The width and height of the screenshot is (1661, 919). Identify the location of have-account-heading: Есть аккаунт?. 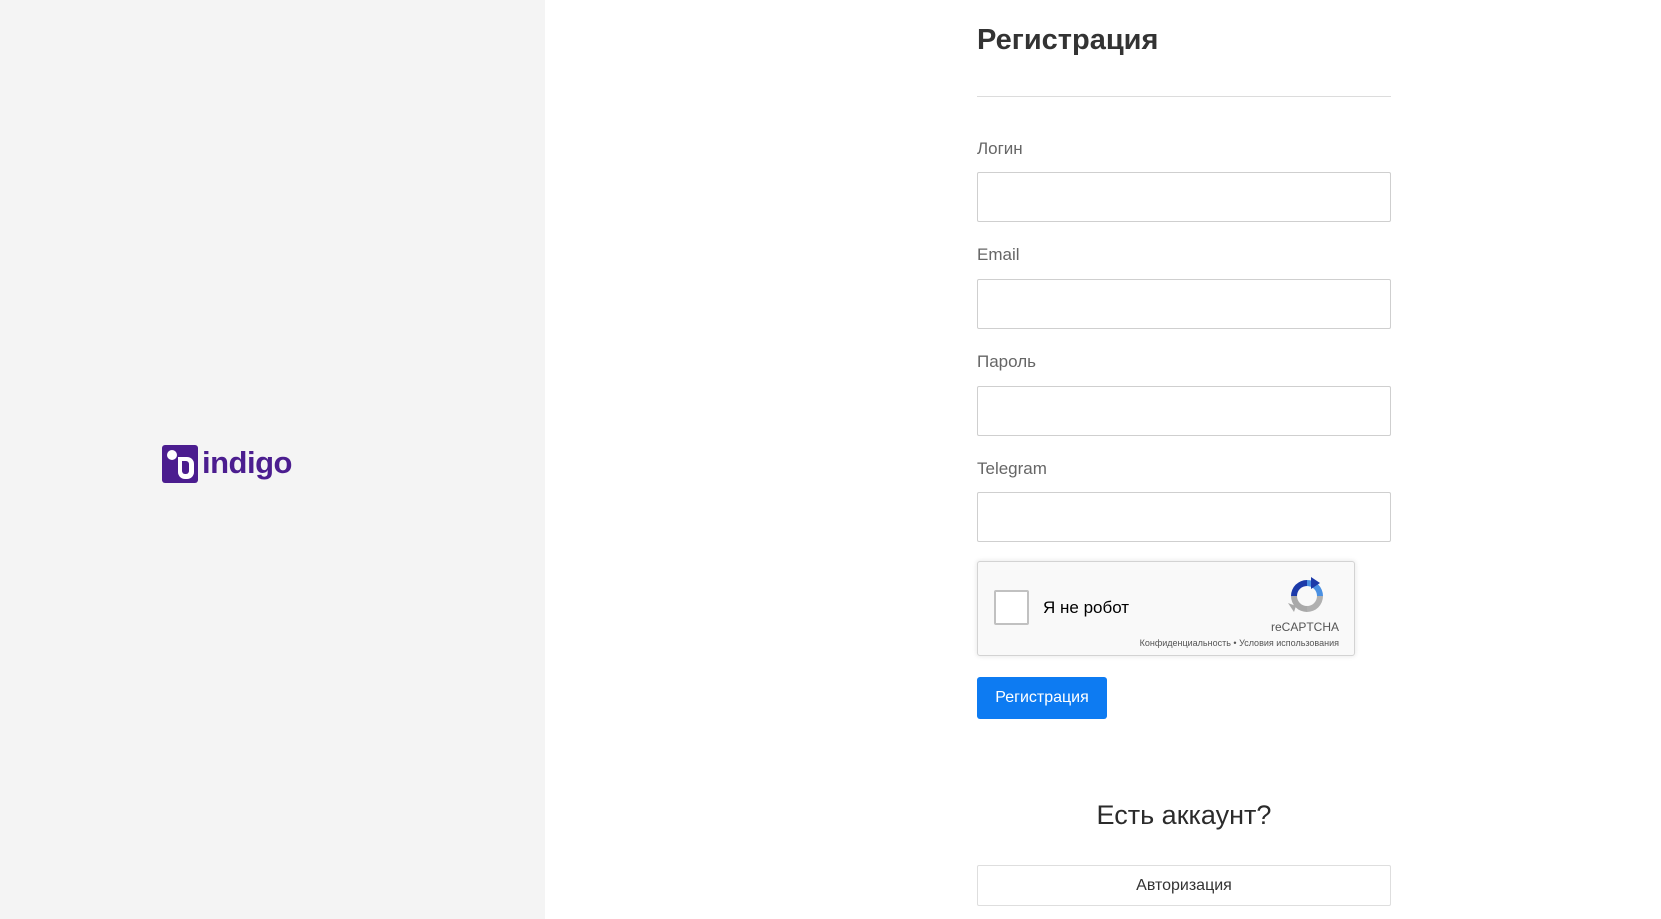
(1184, 815).